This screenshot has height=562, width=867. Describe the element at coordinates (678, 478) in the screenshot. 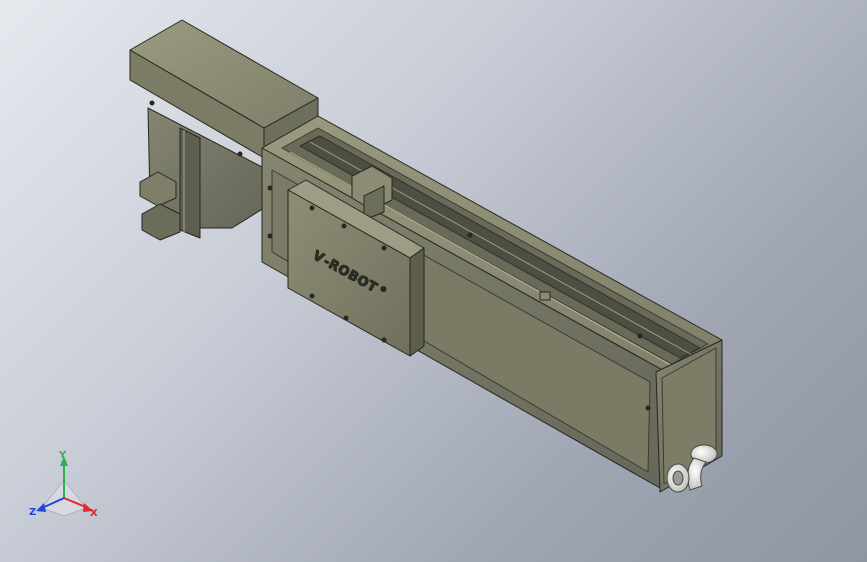

I see `hose-opening` at that location.